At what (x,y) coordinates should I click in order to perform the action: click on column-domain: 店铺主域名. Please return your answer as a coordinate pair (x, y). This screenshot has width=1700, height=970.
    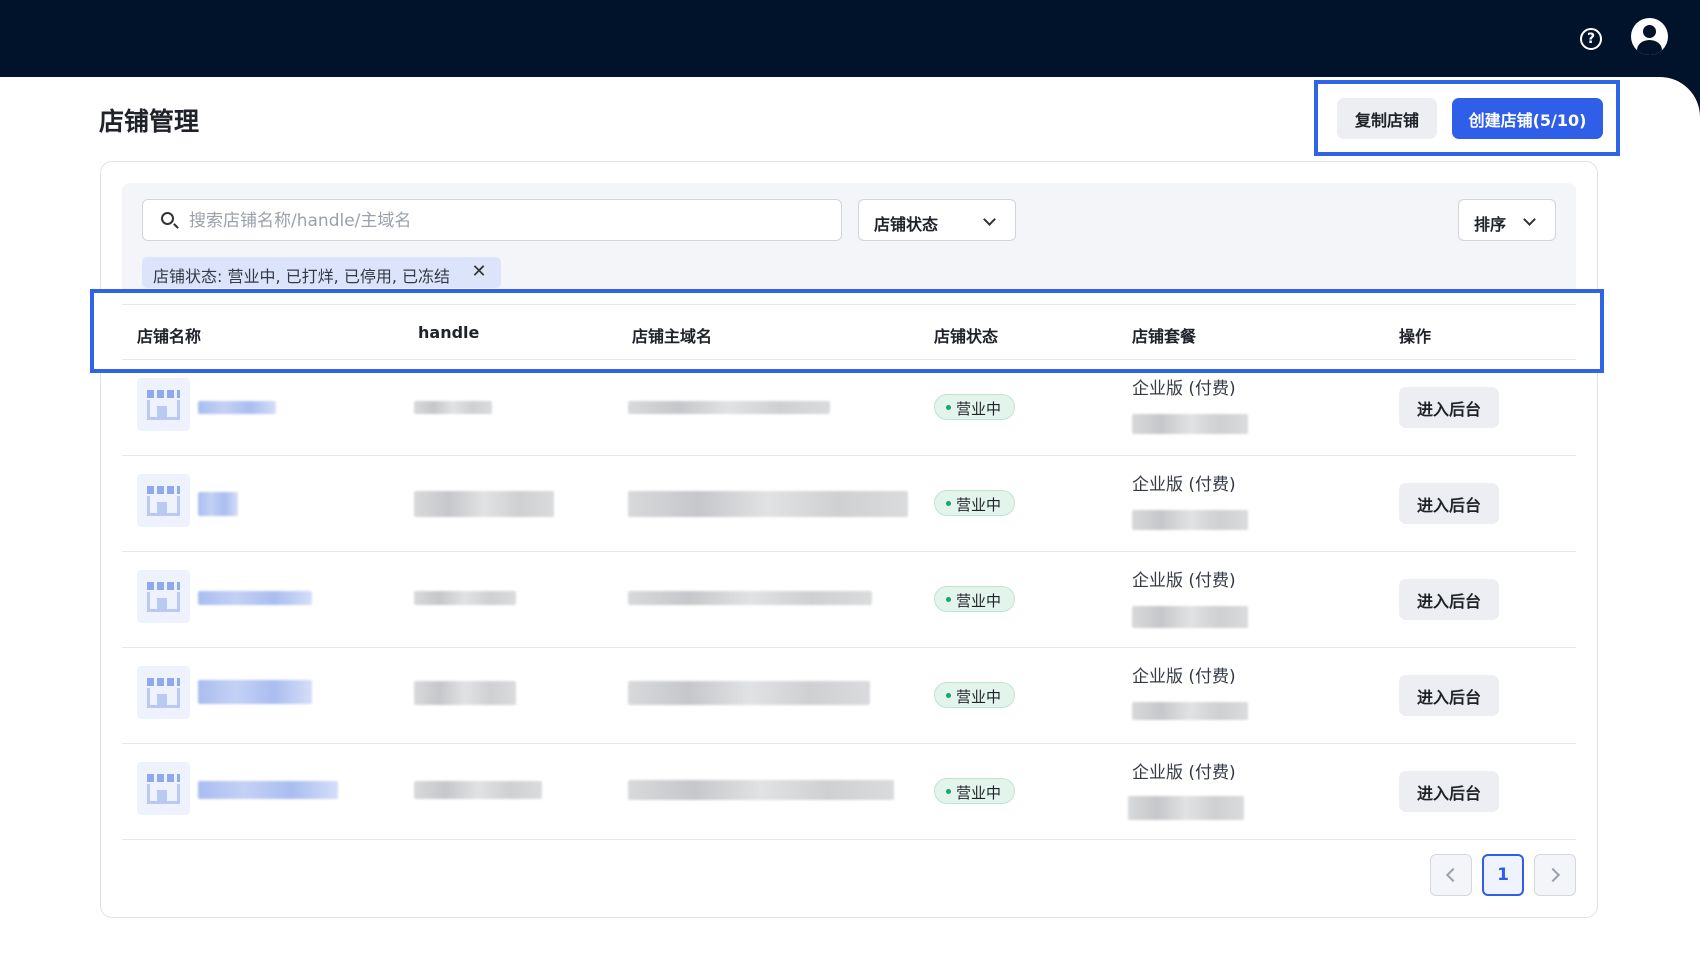
    Looking at the image, I should click on (672, 335).